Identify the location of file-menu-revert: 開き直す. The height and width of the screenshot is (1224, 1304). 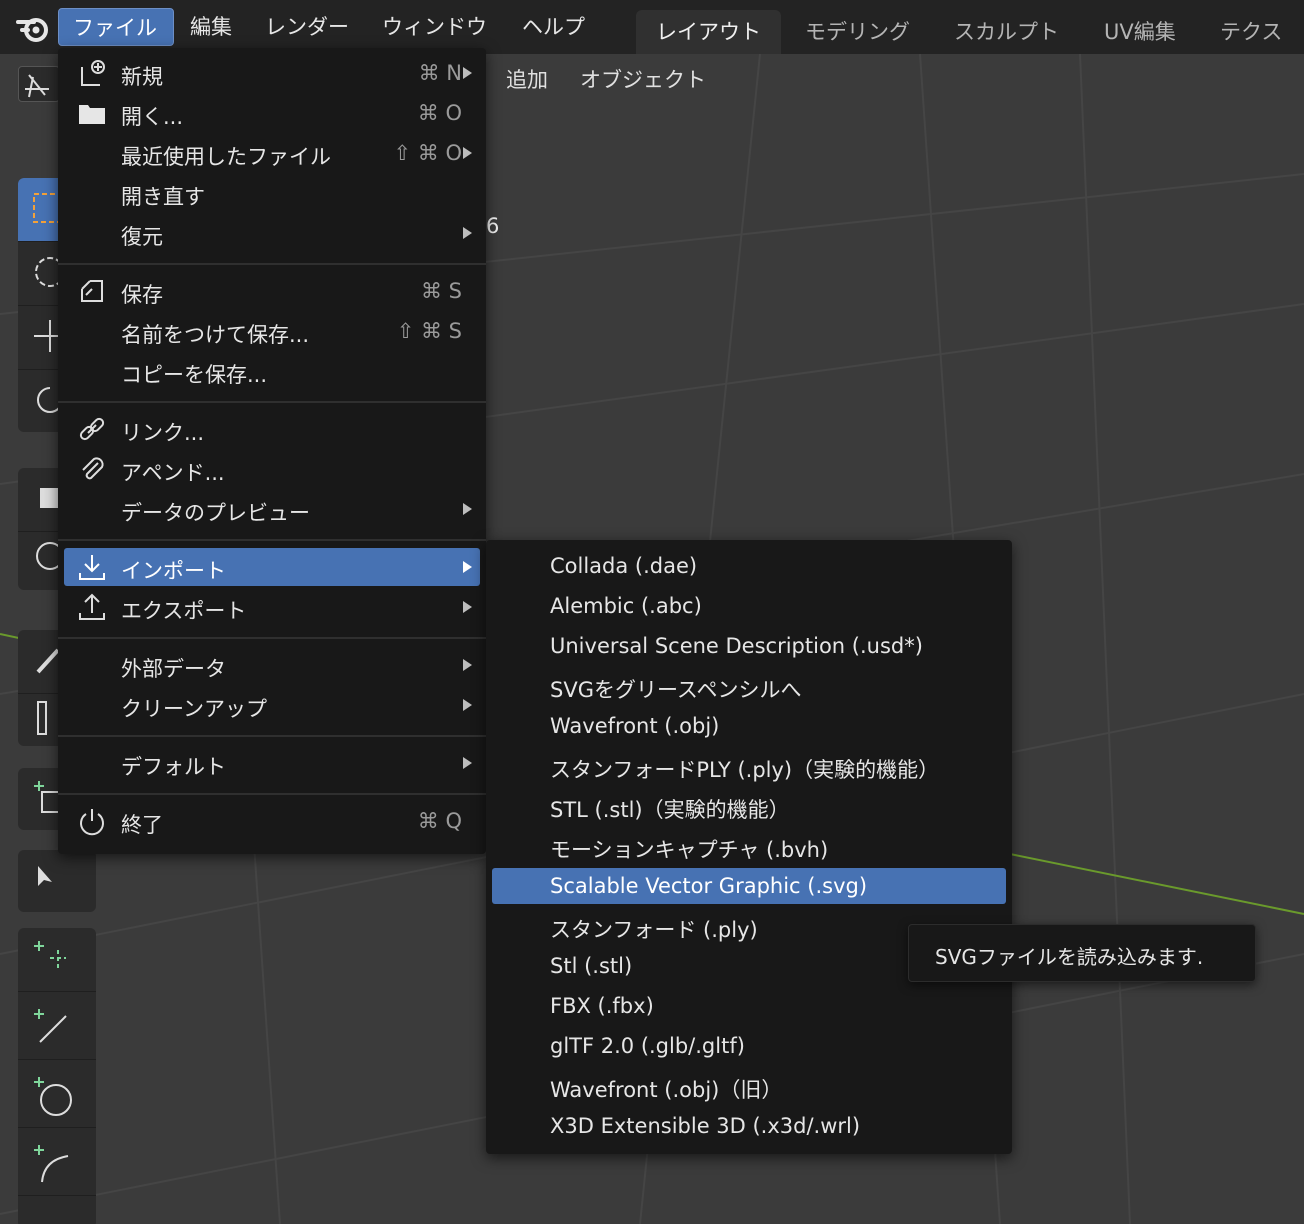
(272, 193).